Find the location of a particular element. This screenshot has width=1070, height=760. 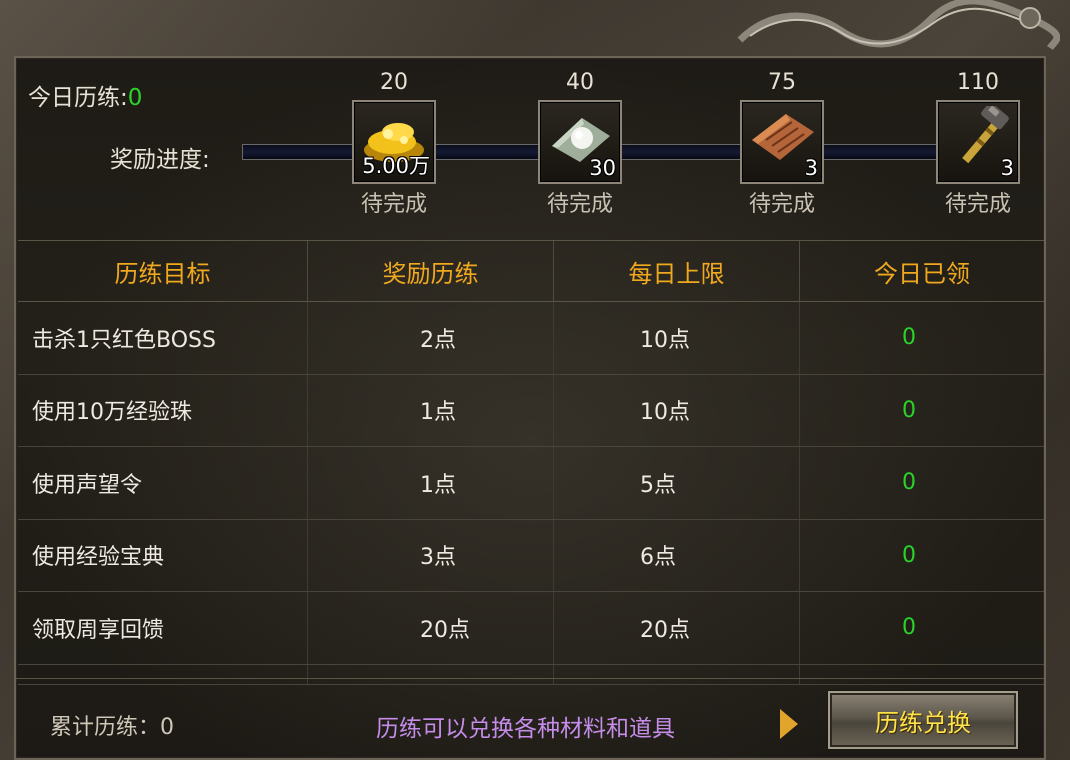

task-goal: 领取周享回馈 is located at coordinates (163, 628).